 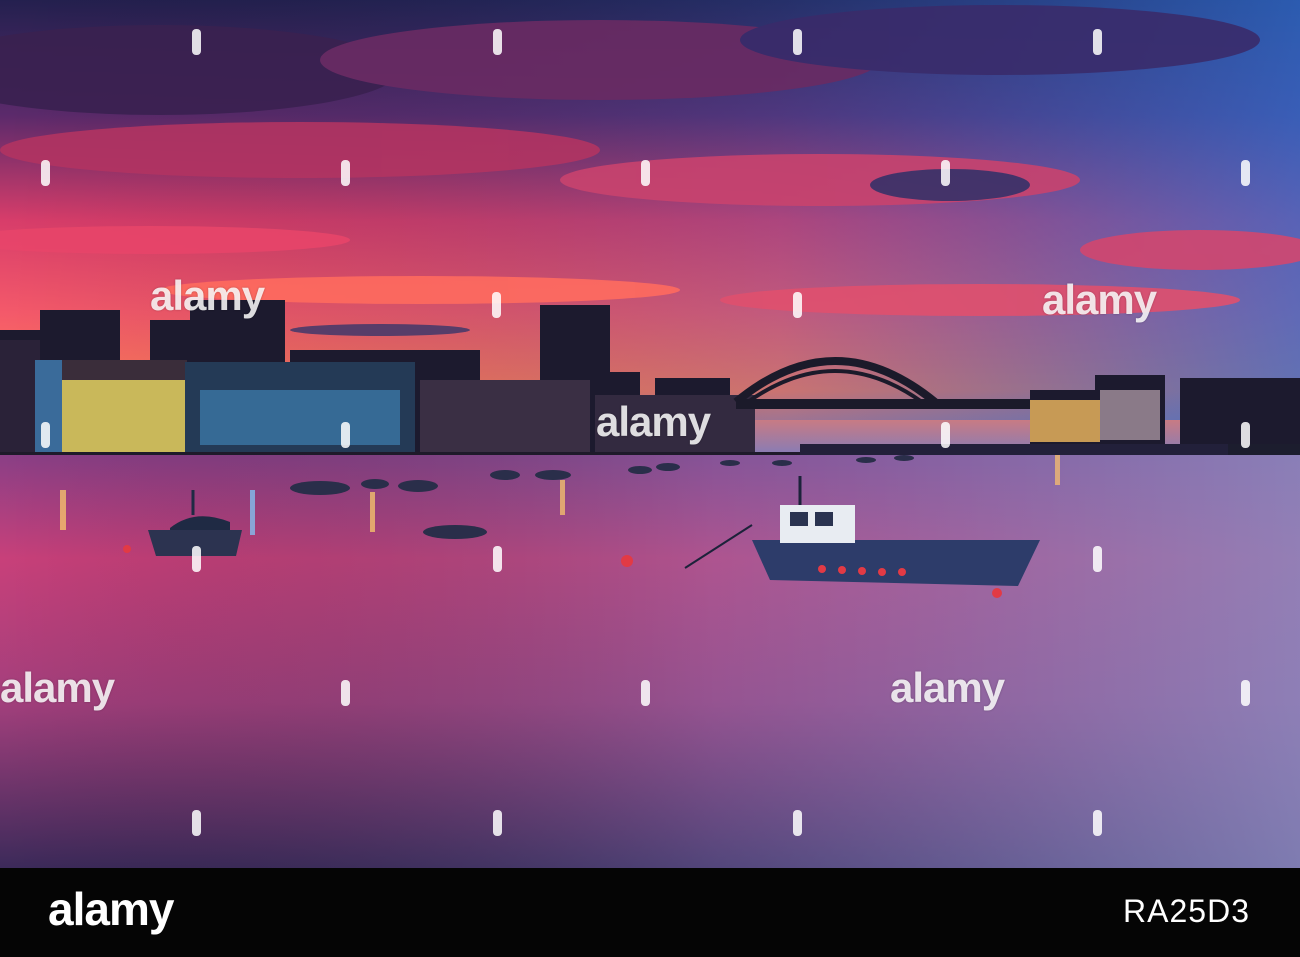 What do you see at coordinates (1099, 299) in the screenshot?
I see `watermark-2: alamy` at bounding box center [1099, 299].